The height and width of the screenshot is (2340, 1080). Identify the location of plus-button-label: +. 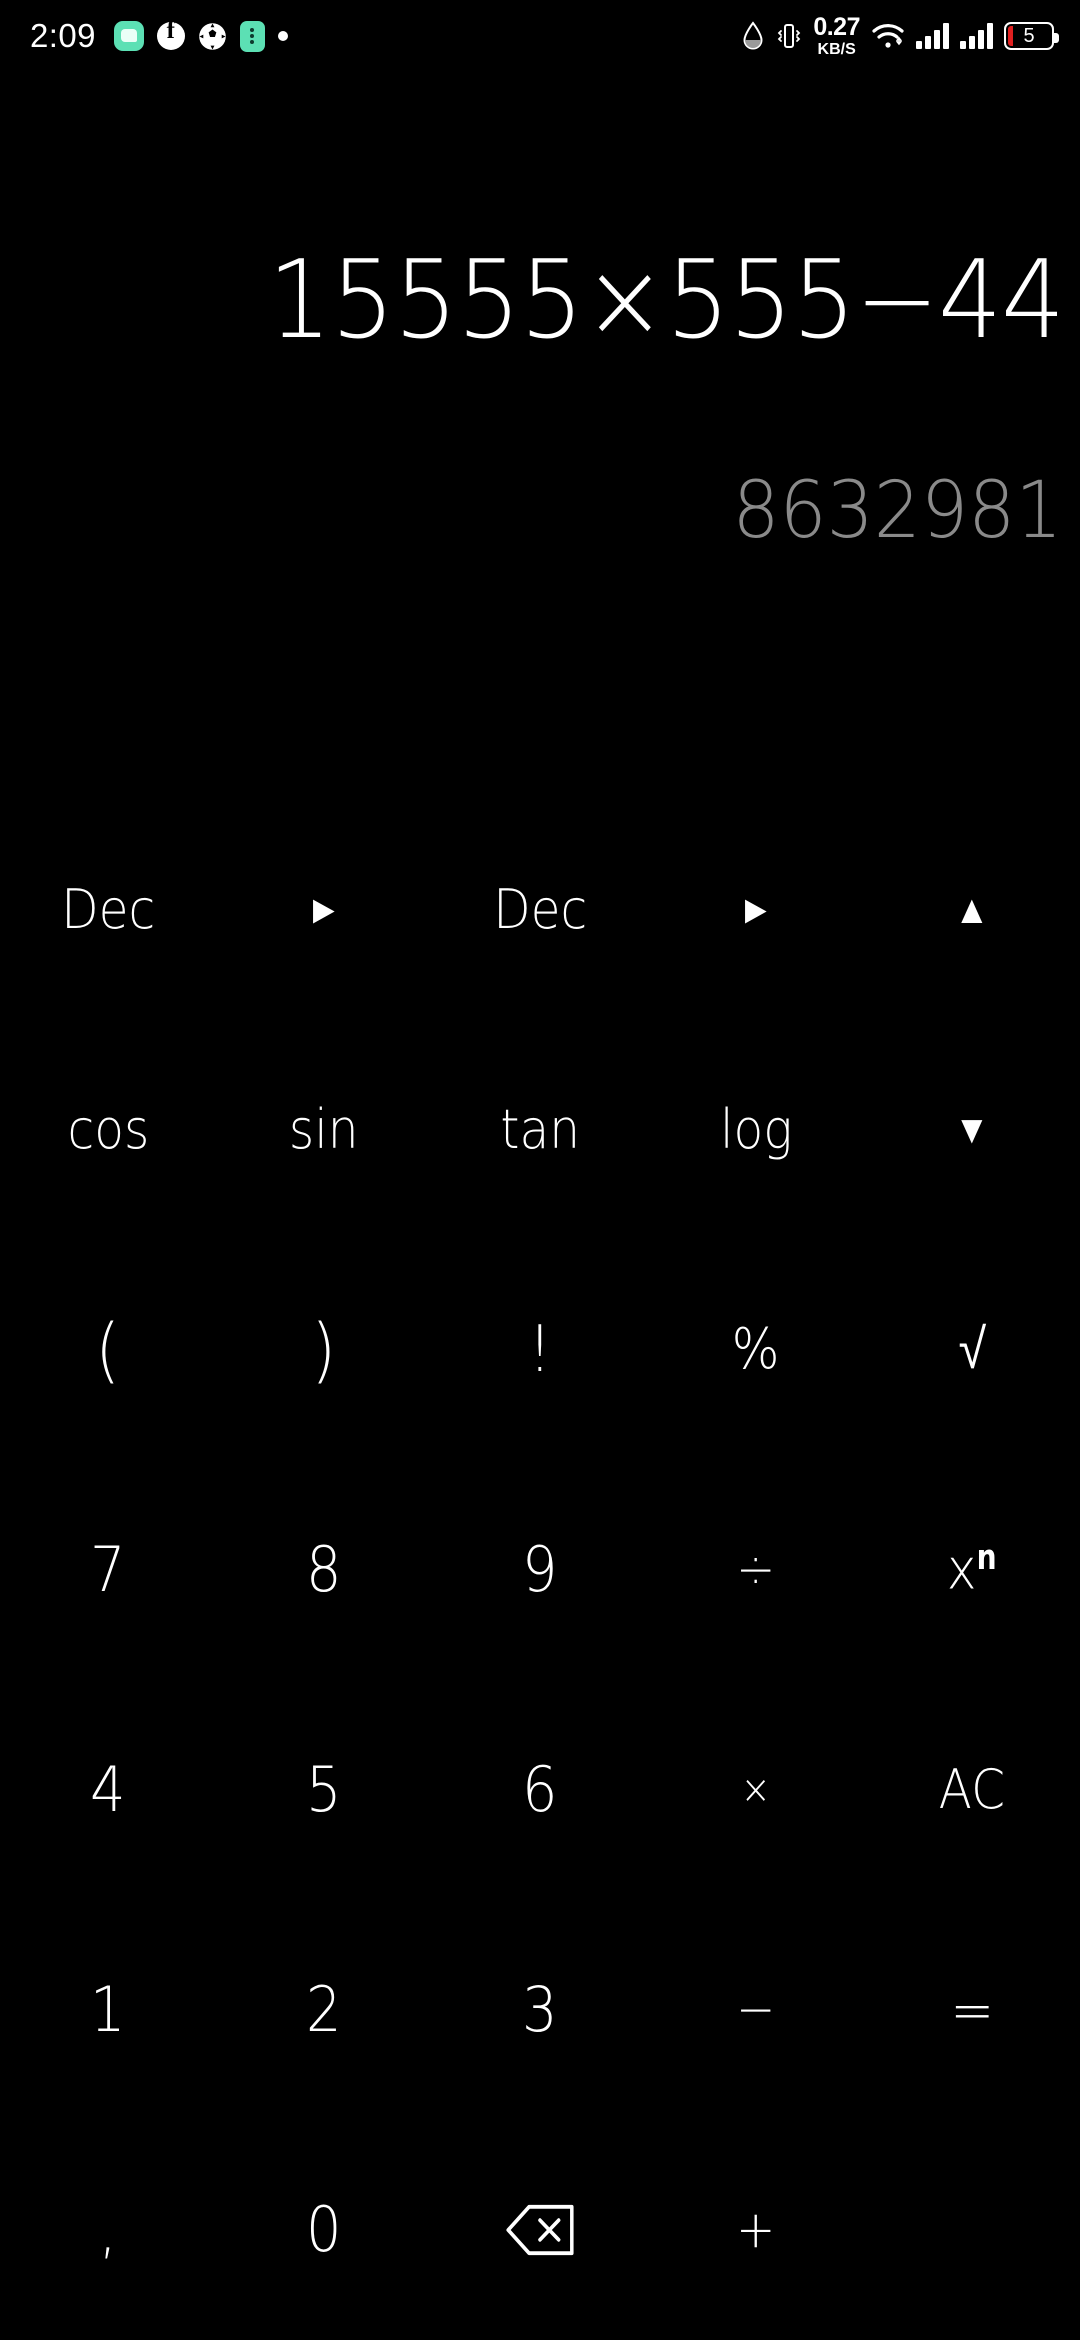
(756, 2230).